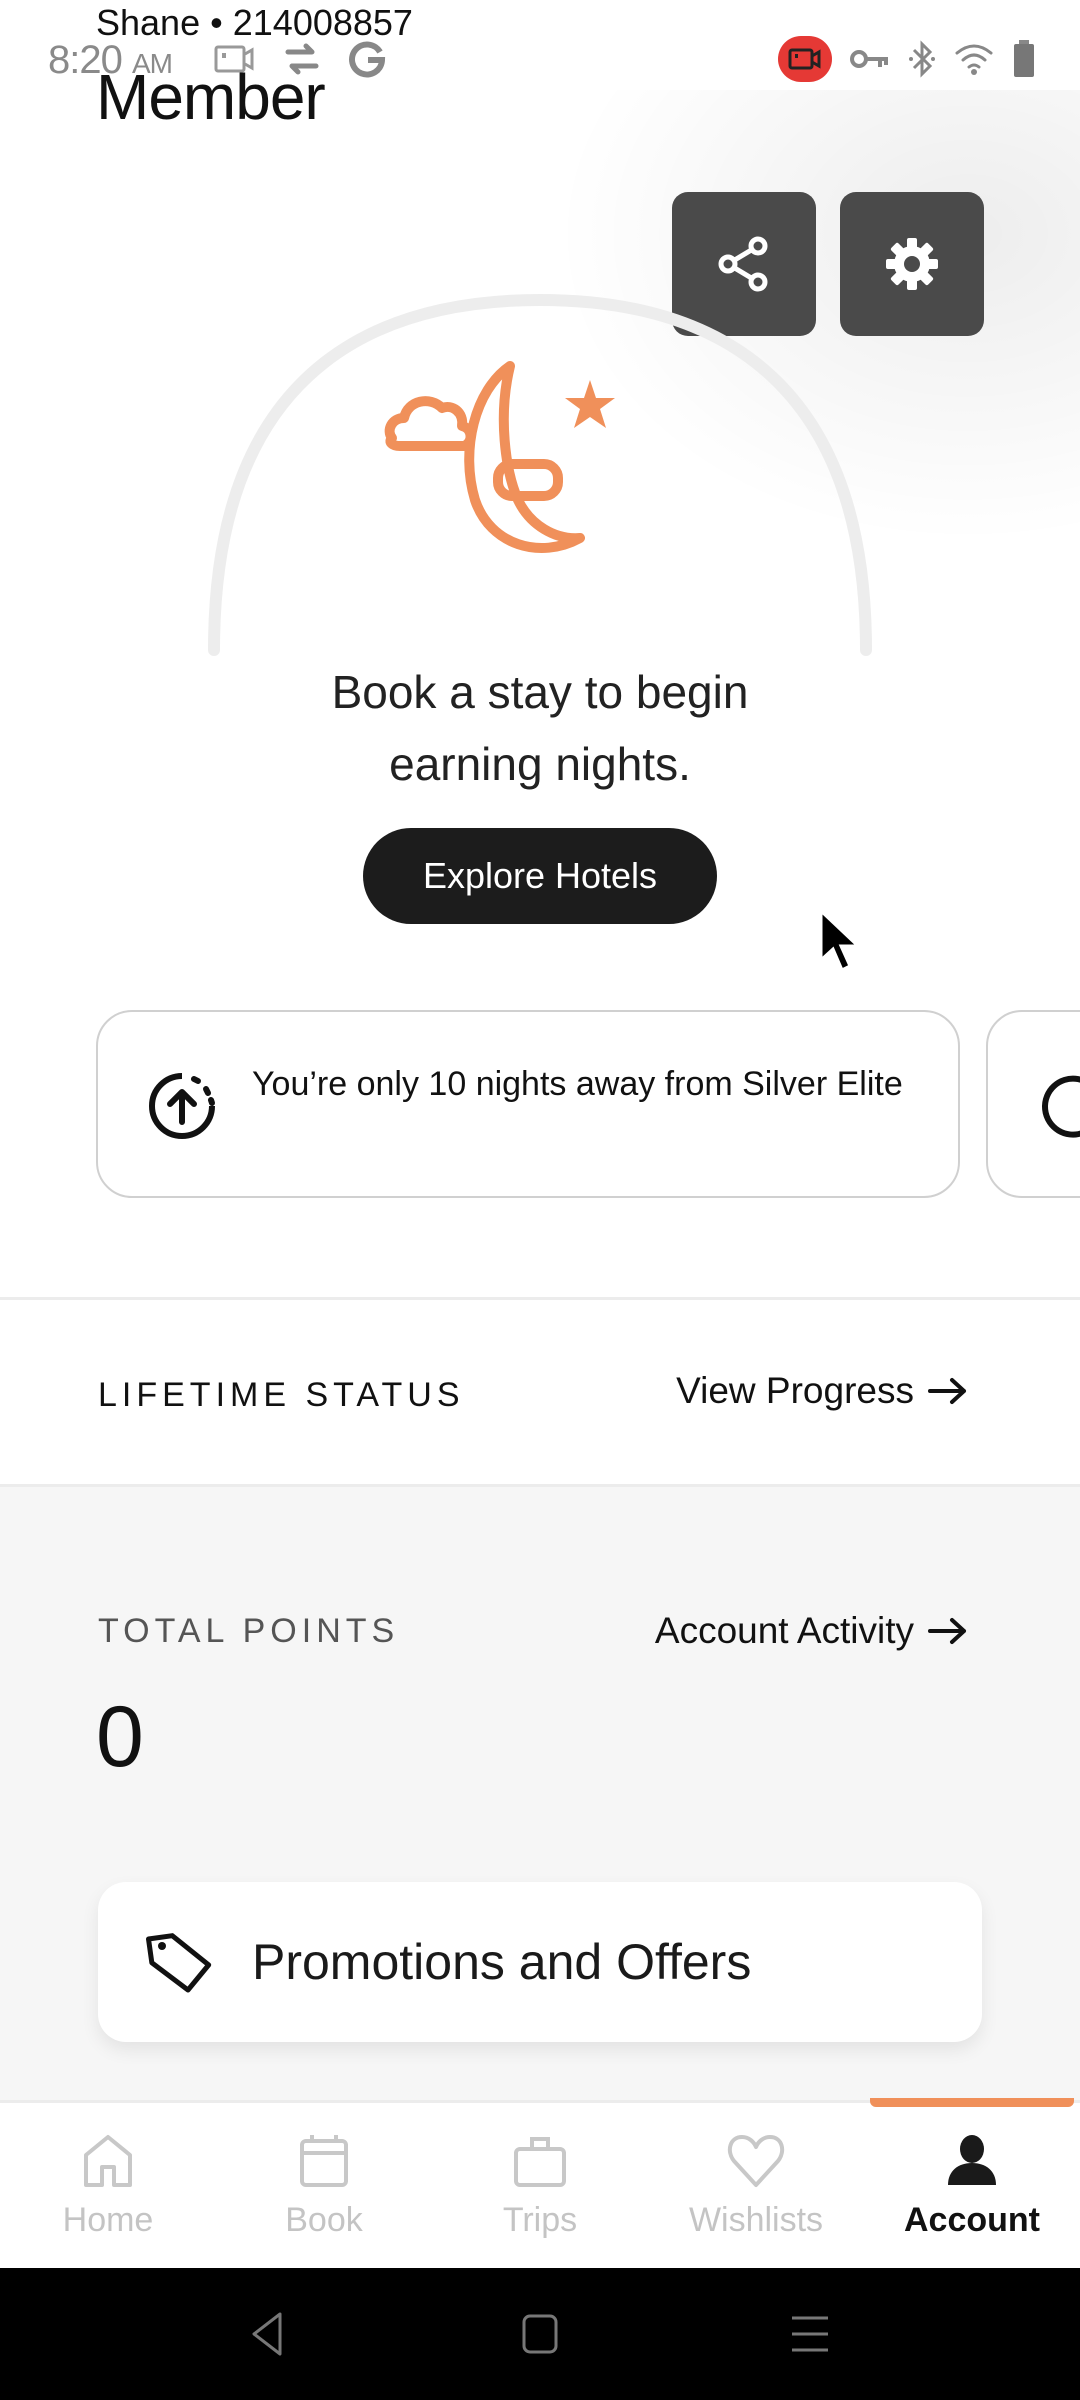 This screenshot has height=2400, width=1080. I want to click on member-info: Shane • 214008857, so click(254, 23).